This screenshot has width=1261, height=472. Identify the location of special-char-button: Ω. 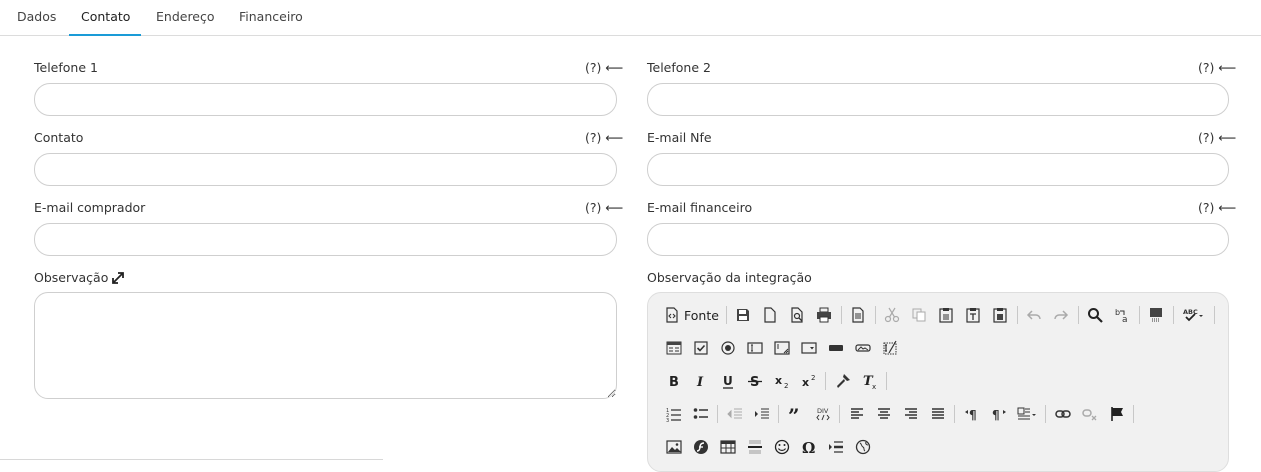
(808, 447).